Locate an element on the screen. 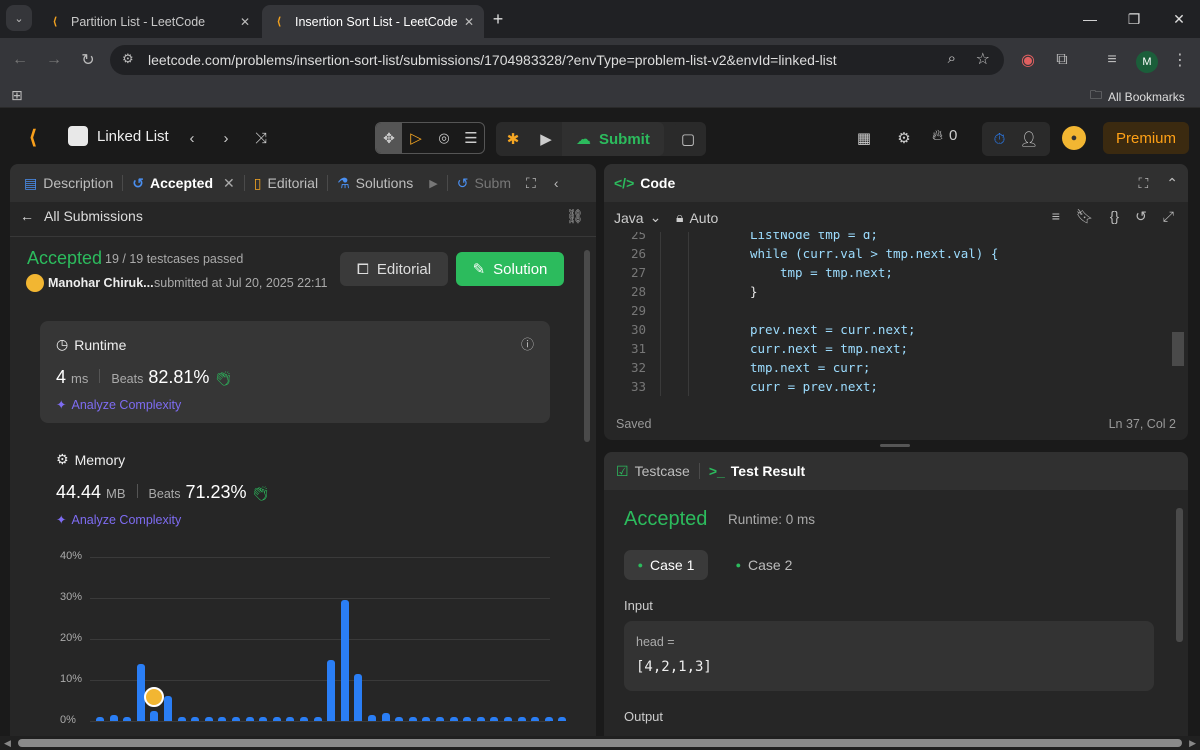  bookmark-icon: 🔖︎ is located at coordinates (1085, 216).